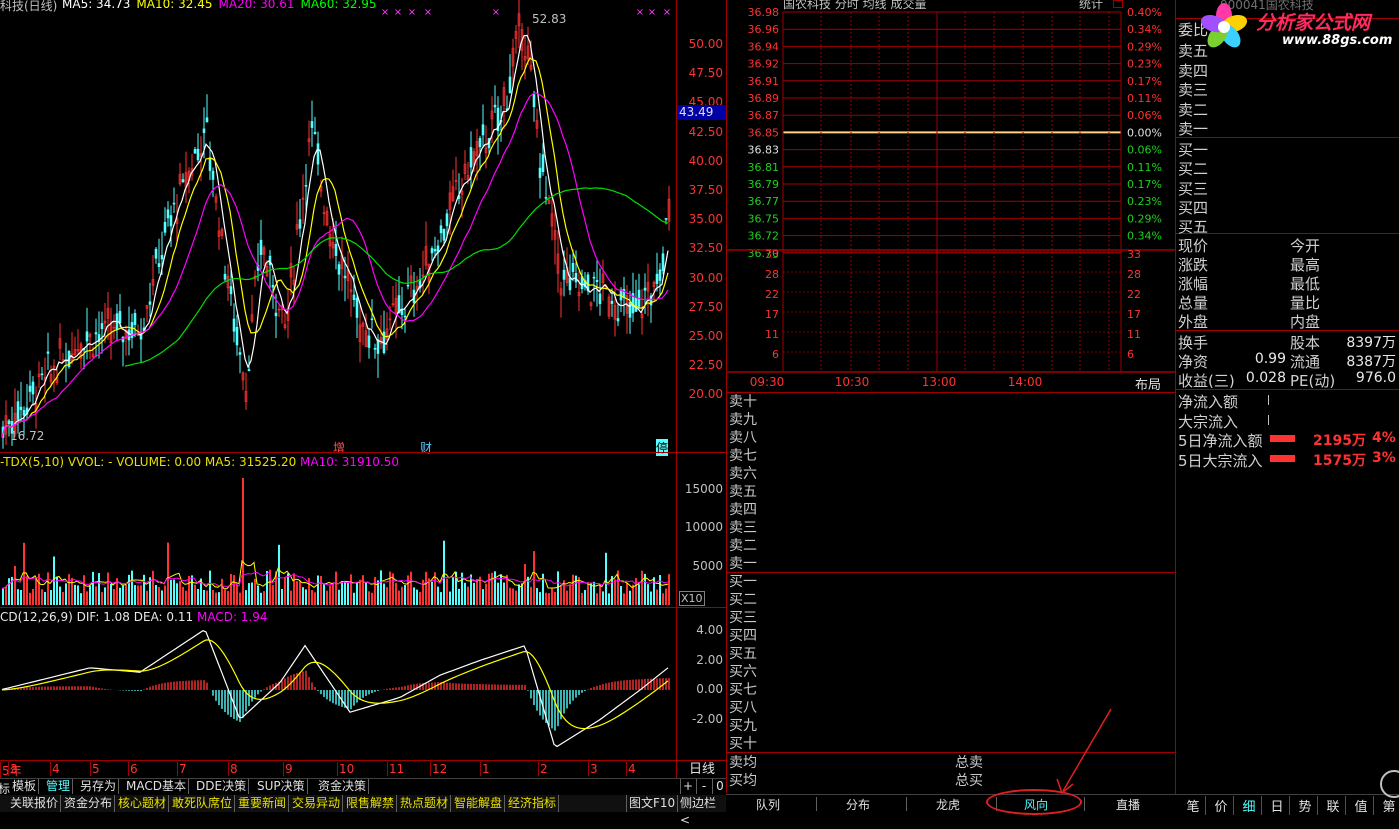  I want to click on volume-chart, so click(338, 530).